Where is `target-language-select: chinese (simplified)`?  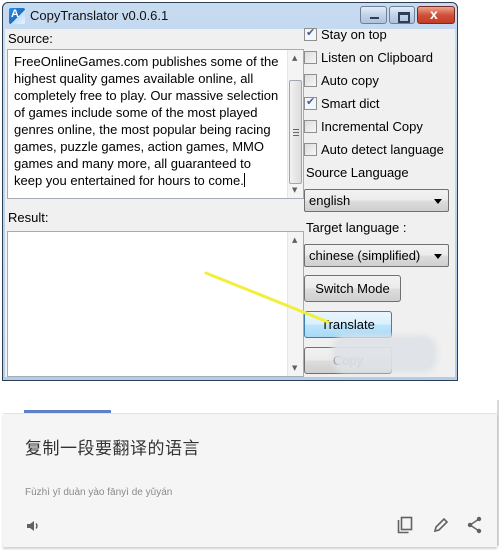 target-language-select: chinese (simplified) is located at coordinates (376, 255).